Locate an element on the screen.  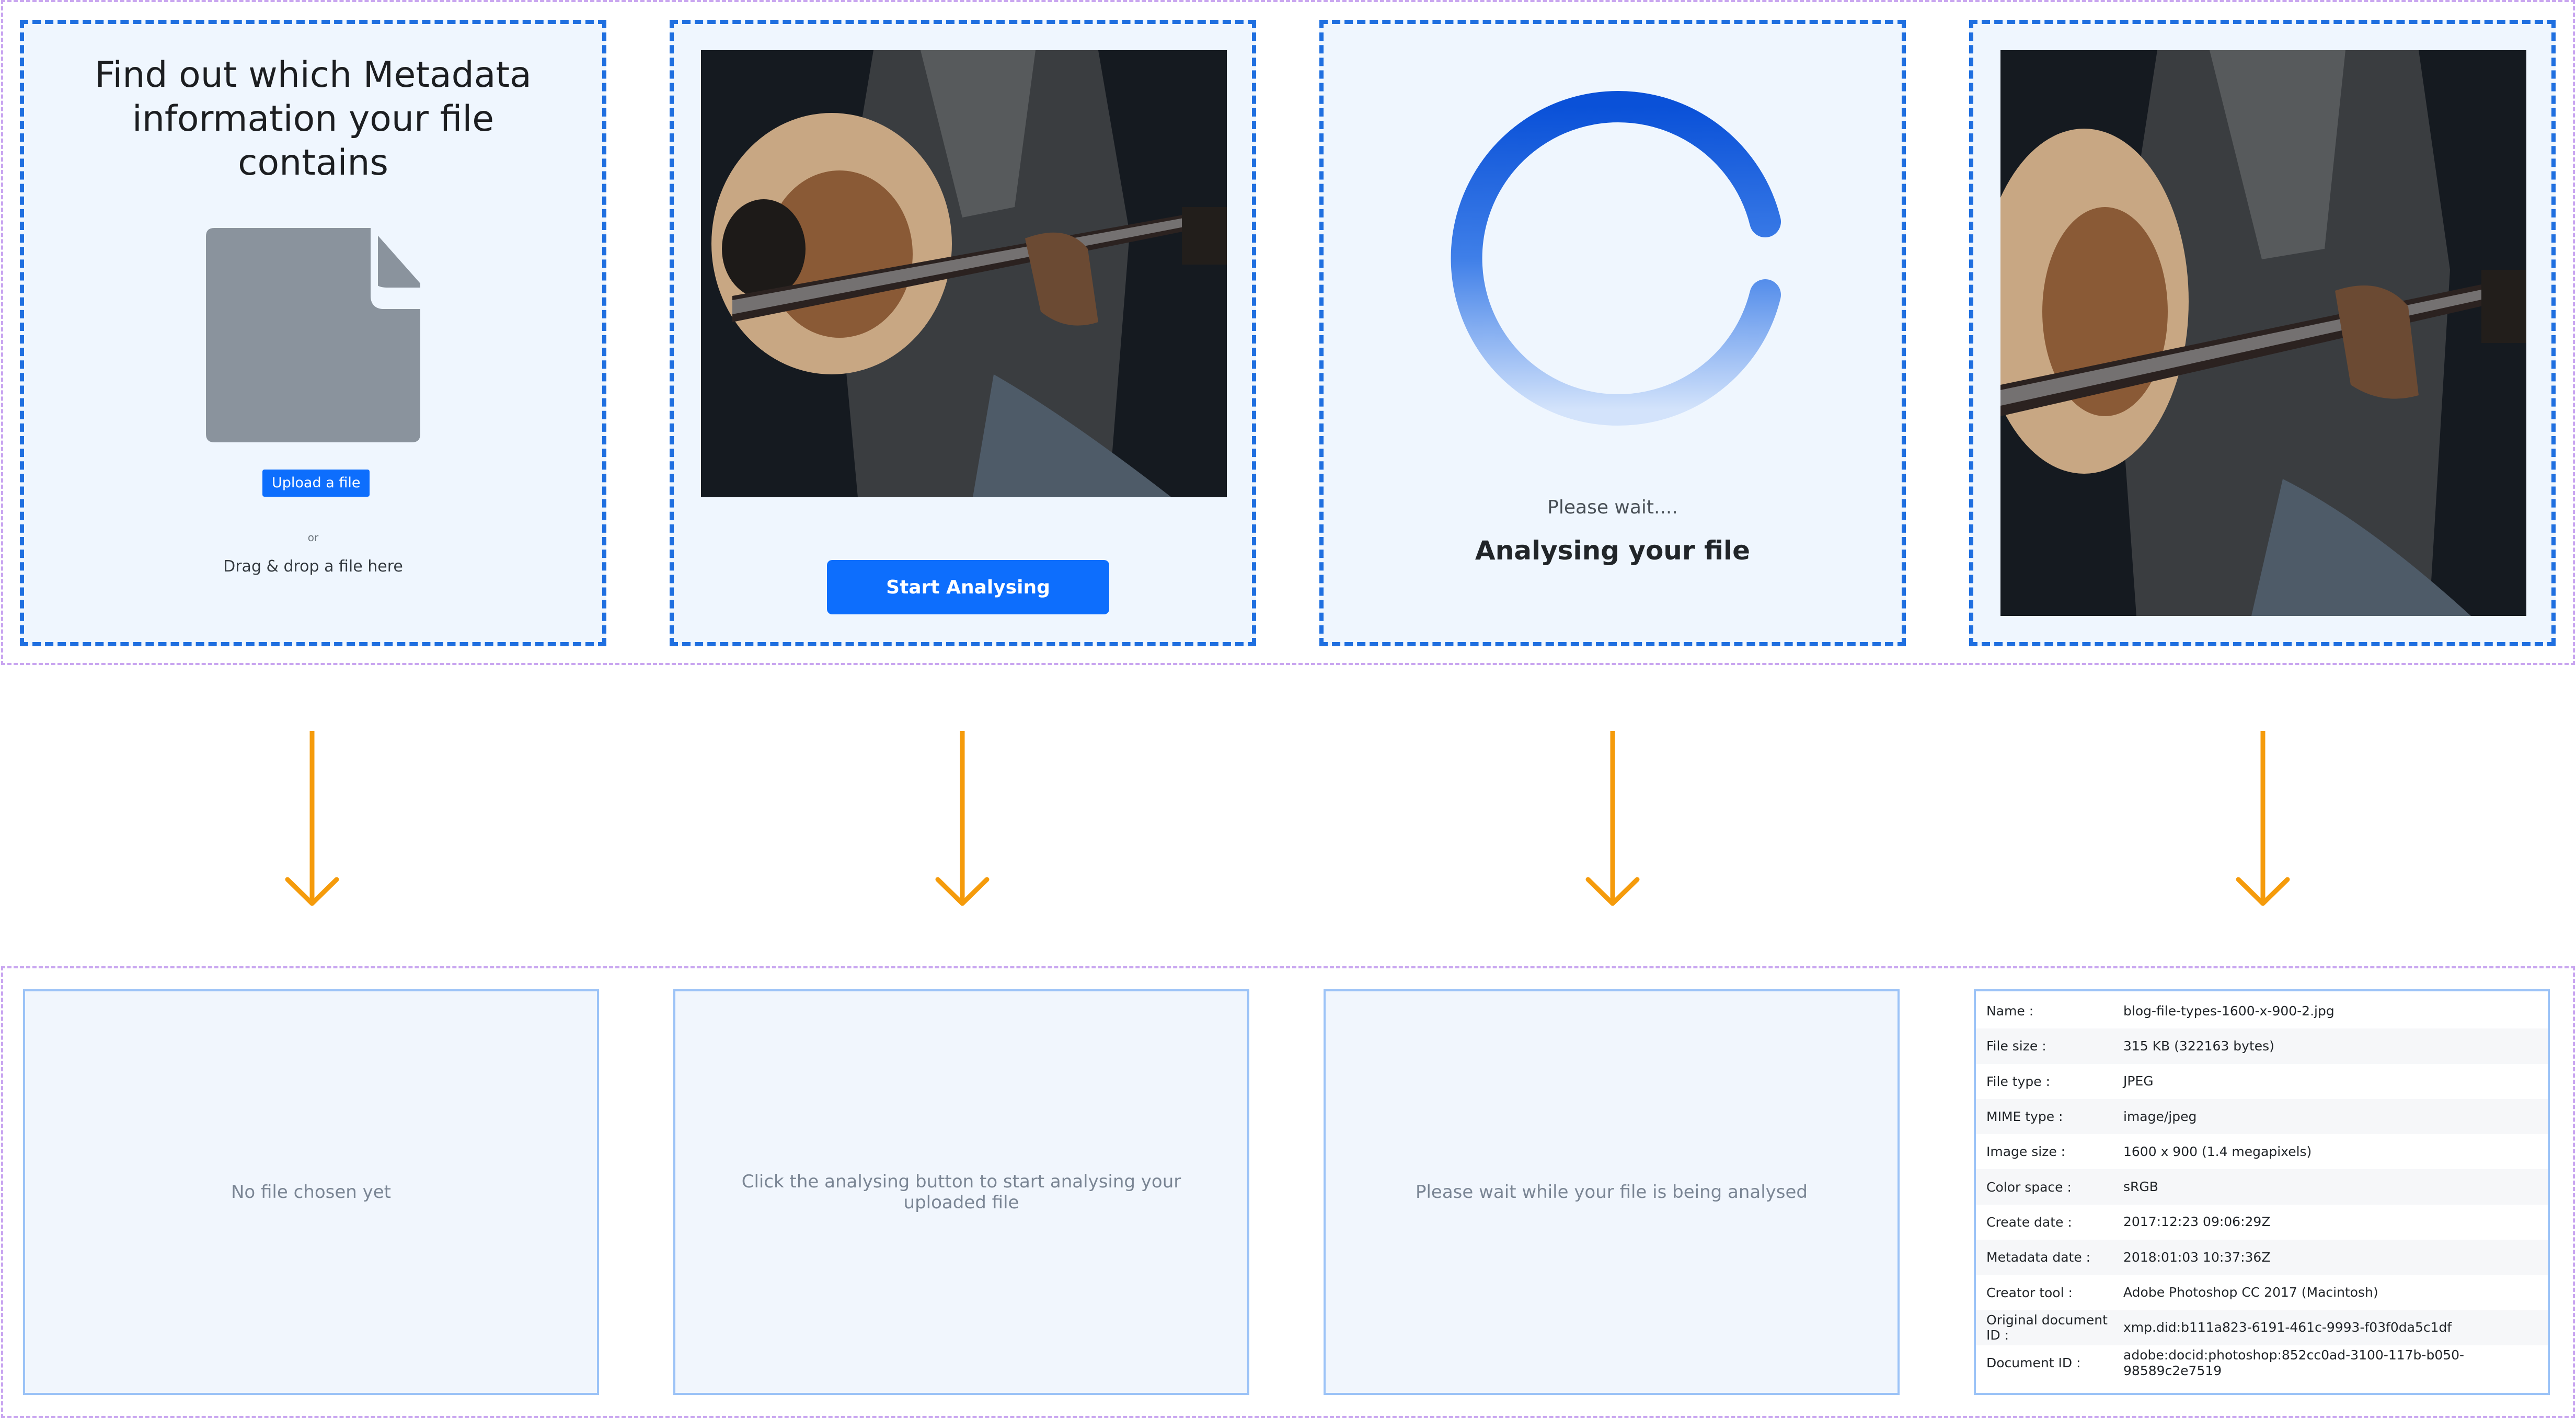
metadata-row: File size : 315 KB (322163 bytes) is located at coordinates (2262, 1046).